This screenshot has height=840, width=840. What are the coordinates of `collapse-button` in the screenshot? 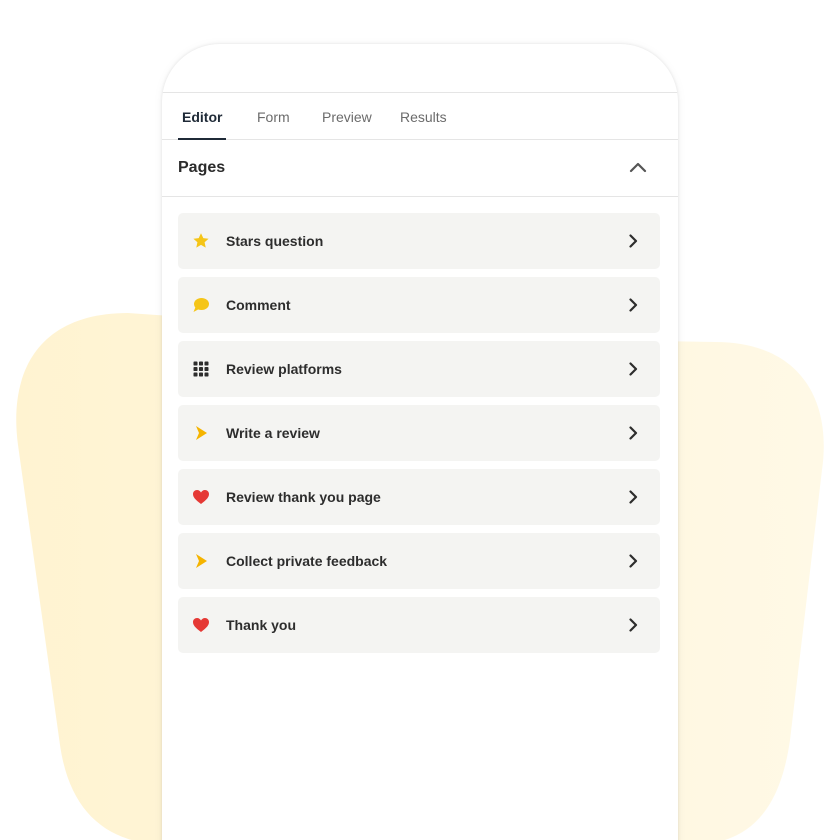 It's located at (638, 168).